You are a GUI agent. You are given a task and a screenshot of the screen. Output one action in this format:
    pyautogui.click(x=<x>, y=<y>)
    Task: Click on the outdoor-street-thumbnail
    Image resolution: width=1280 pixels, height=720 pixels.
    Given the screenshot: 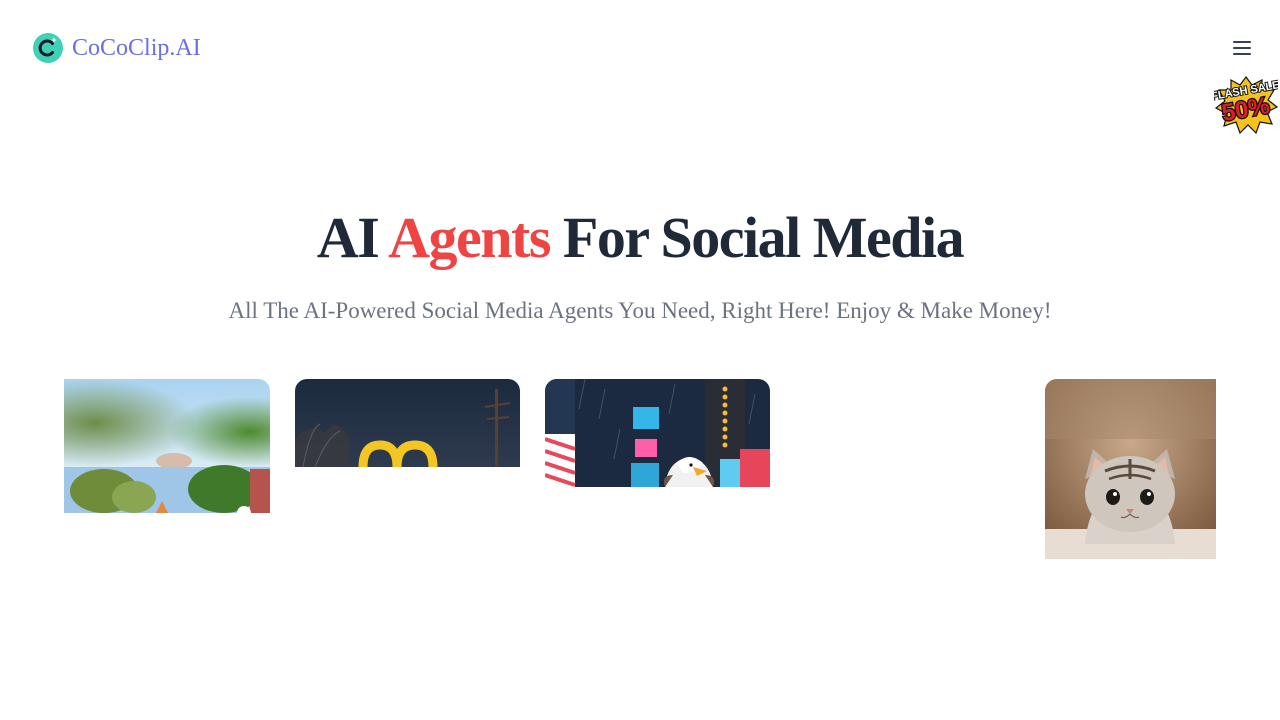 What is the action you would take?
    pyautogui.click(x=167, y=446)
    